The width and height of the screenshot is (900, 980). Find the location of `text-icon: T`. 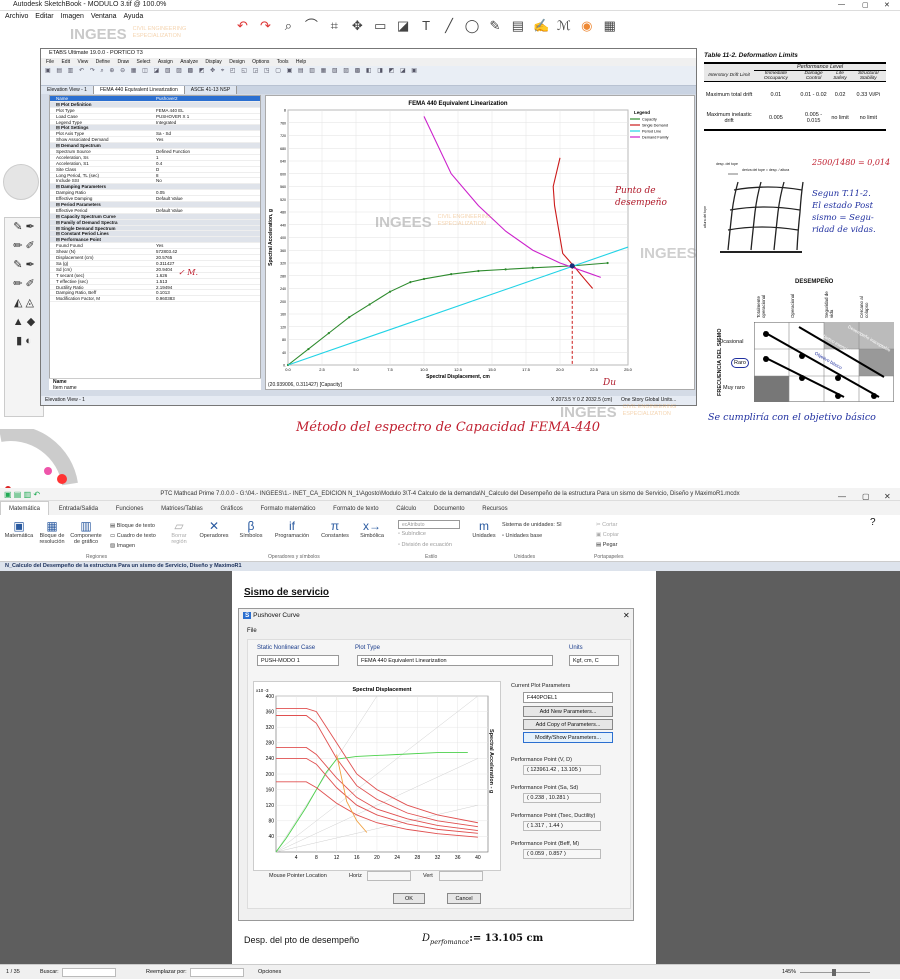

text-icon: T is located at coordinates (426, 25).